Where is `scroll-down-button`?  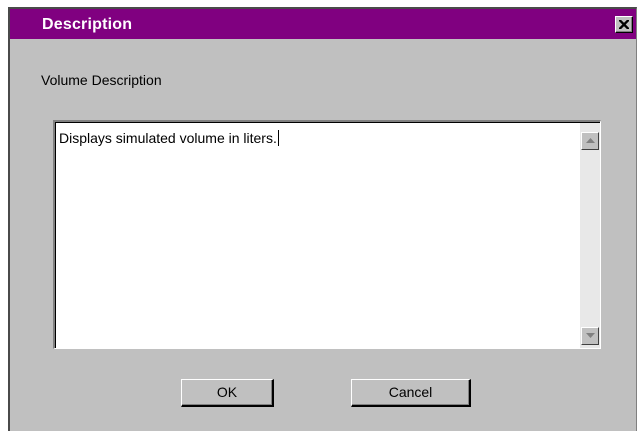 scroll-down-button is located at coordinates (590, 336).